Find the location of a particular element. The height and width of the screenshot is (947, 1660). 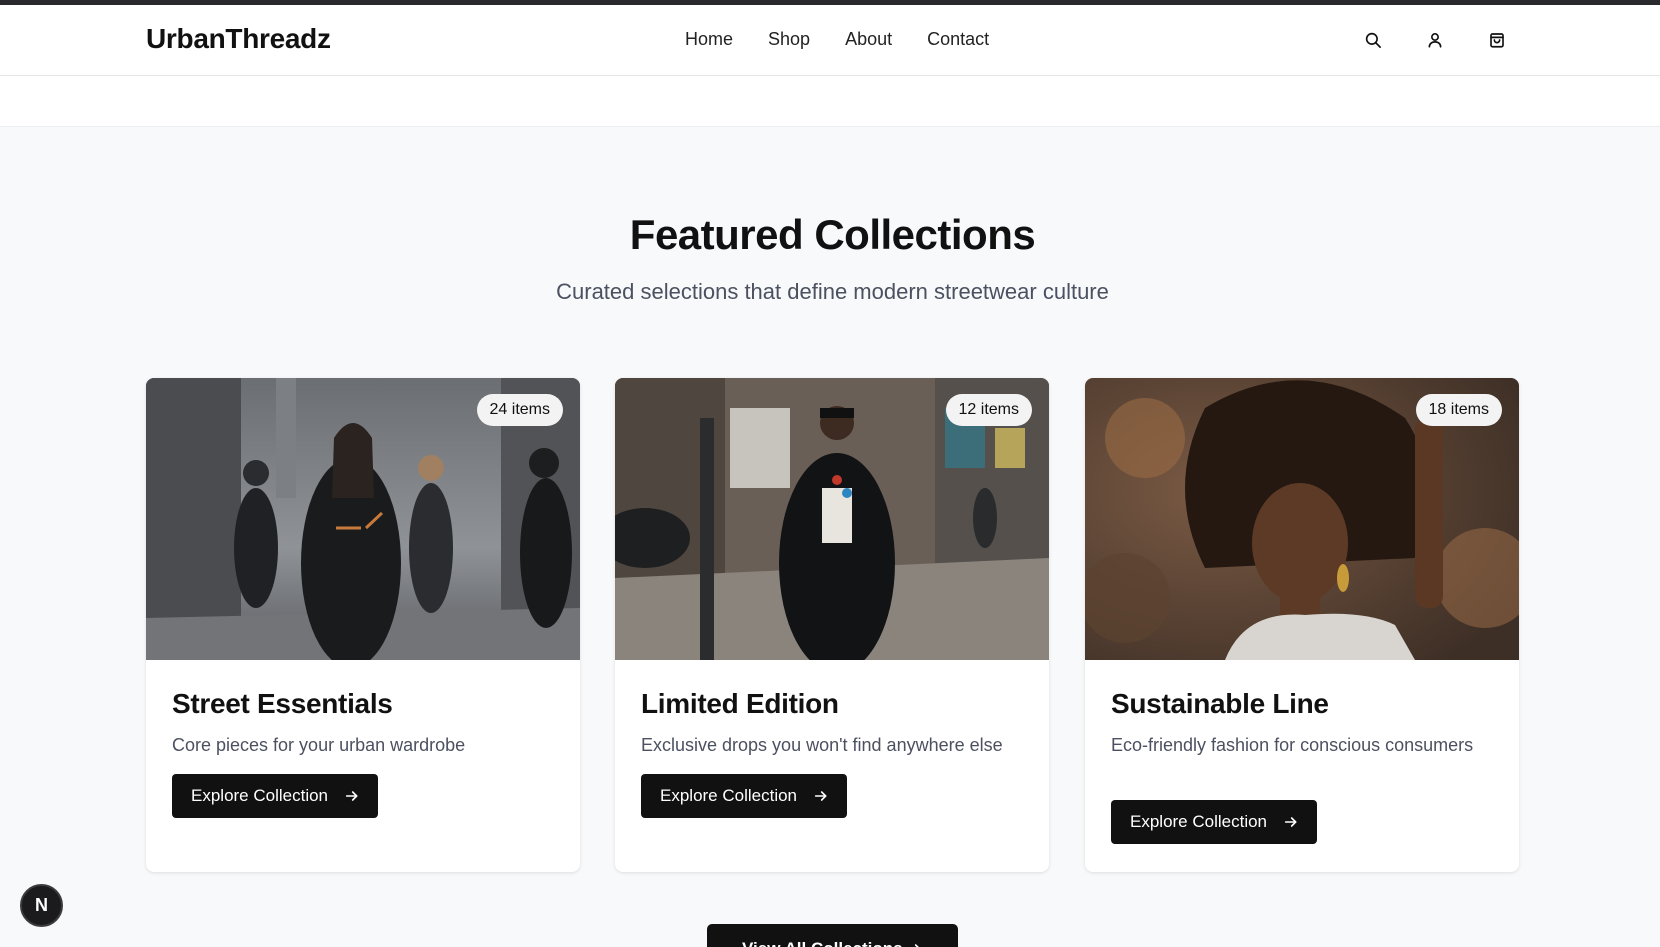

collection-image: 24 items is located at coordinates (363, 519).